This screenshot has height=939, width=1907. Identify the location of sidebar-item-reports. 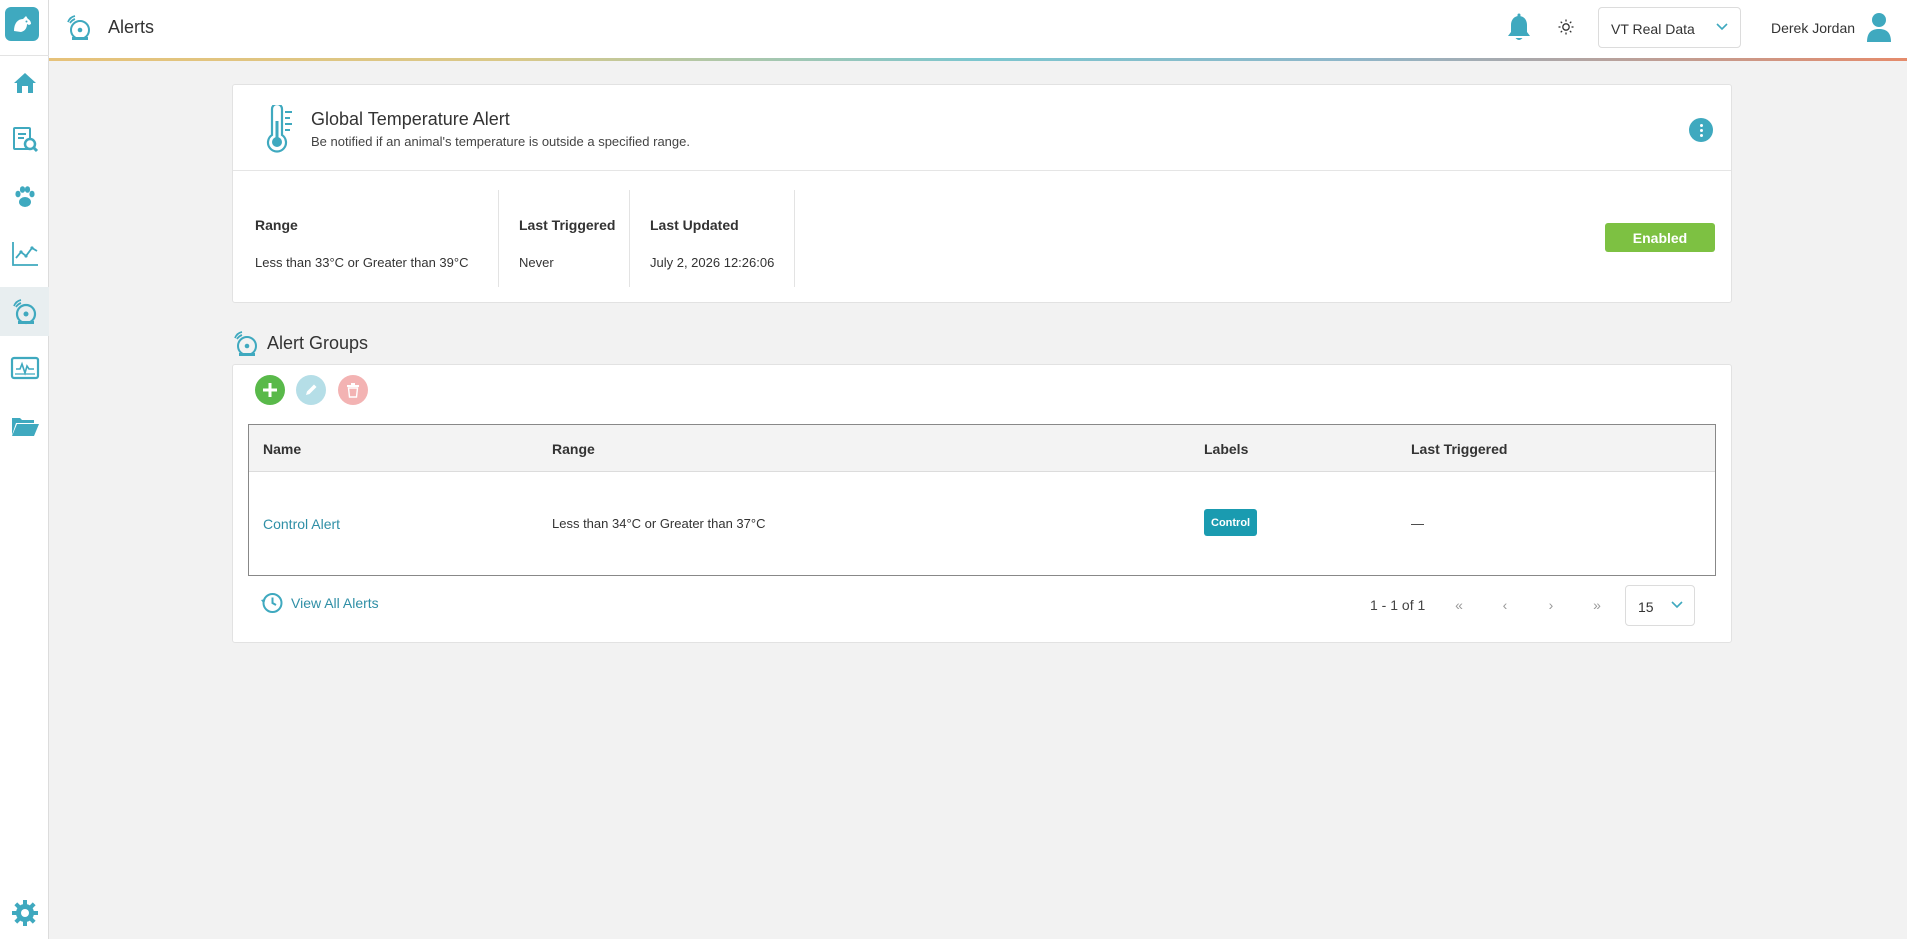
(24, 139).